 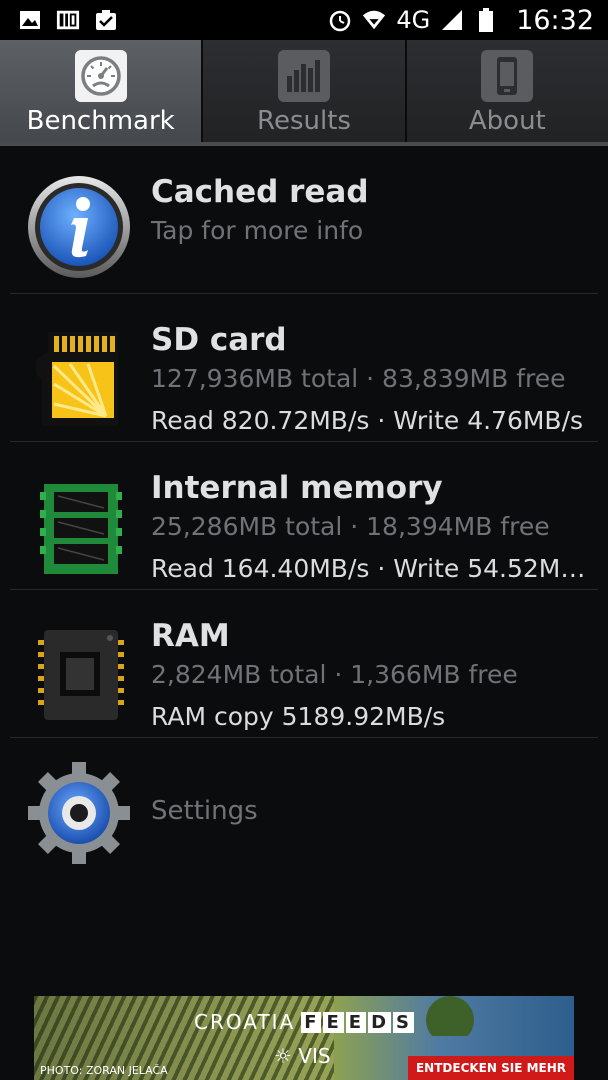 What do you see at coordinates (303, 76) in the screenshot?
I see `bar-chart-icon` at bounding box center [303, 76].